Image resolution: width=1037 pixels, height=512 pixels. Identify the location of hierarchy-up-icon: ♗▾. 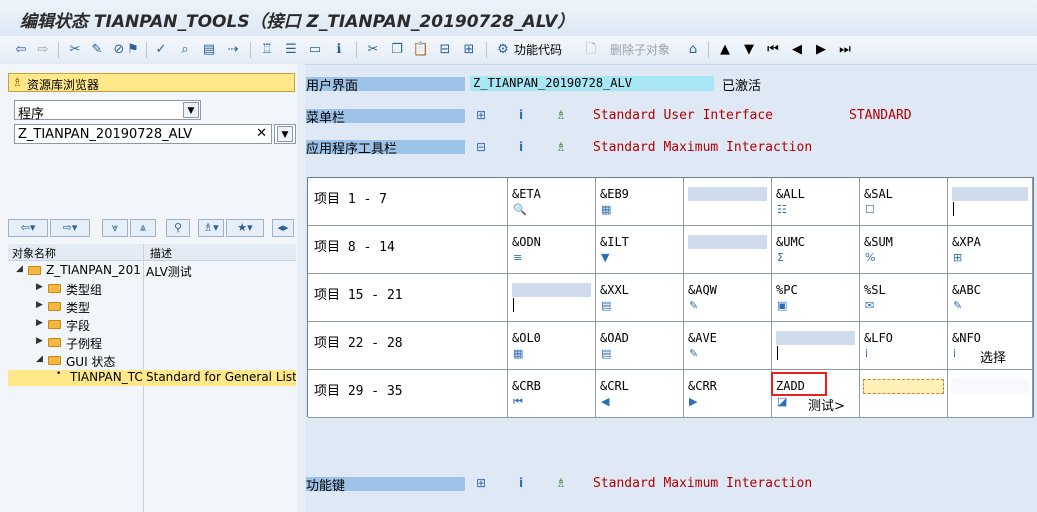
(211, 228).